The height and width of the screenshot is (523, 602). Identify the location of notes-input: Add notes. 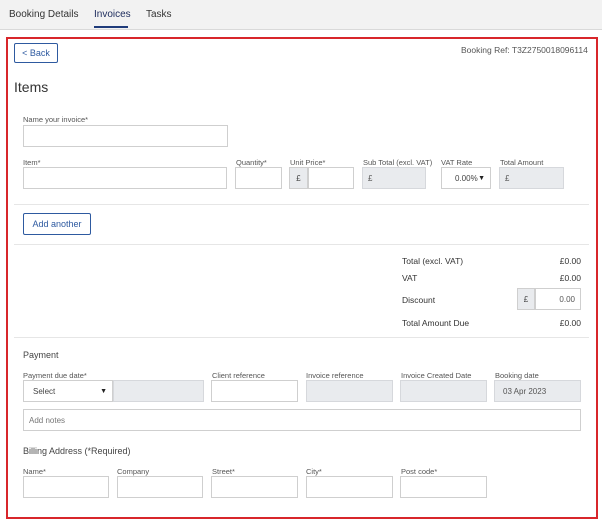
(302, 420).